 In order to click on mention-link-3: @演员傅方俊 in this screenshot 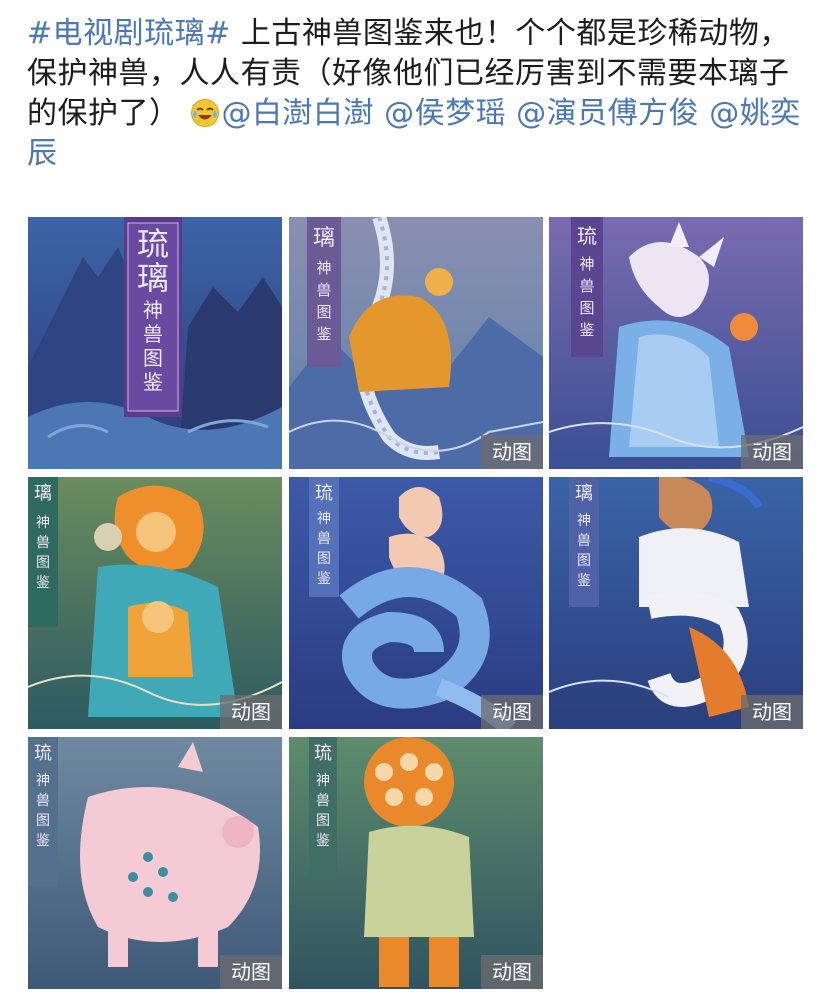, I will do `click(607, 113)`.